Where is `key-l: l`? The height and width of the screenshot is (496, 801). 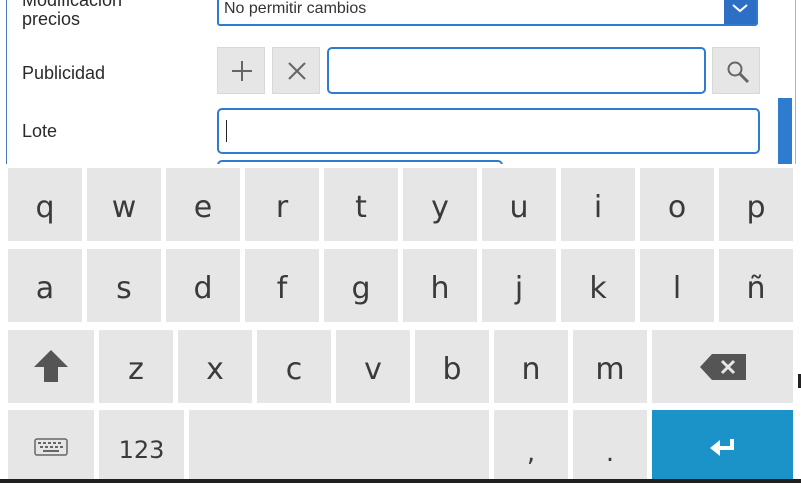
key-l: l is located at coordinates (677, 285).